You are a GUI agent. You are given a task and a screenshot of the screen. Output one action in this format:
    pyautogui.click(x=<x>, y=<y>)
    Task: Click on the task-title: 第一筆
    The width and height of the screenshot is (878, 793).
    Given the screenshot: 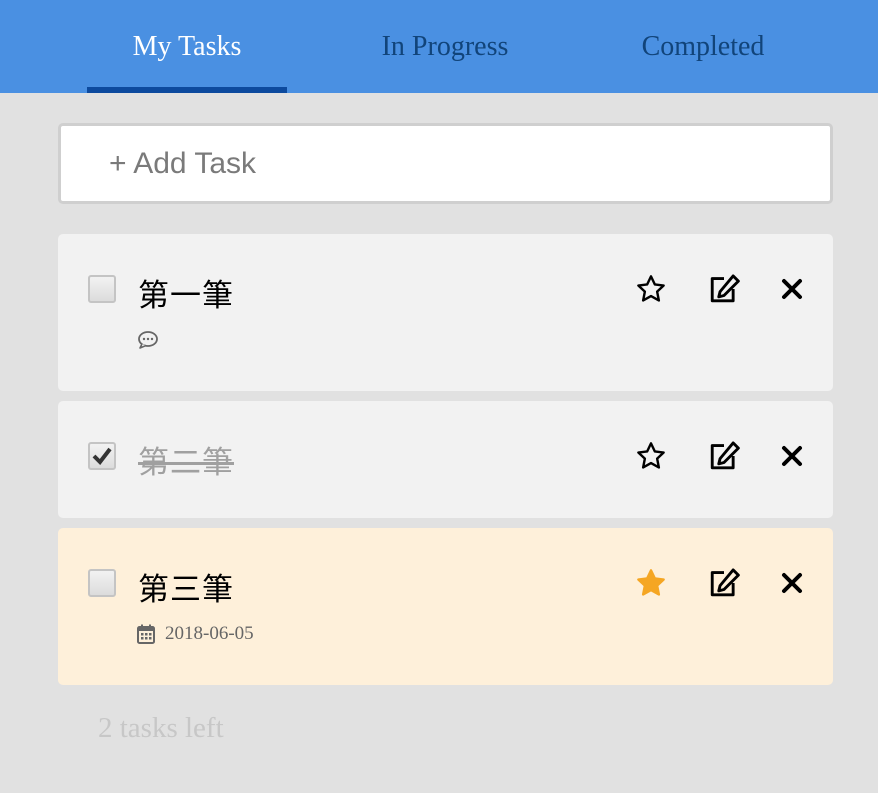 What is the action you would take?
    pyautogui.click(x=186, y=296)
    